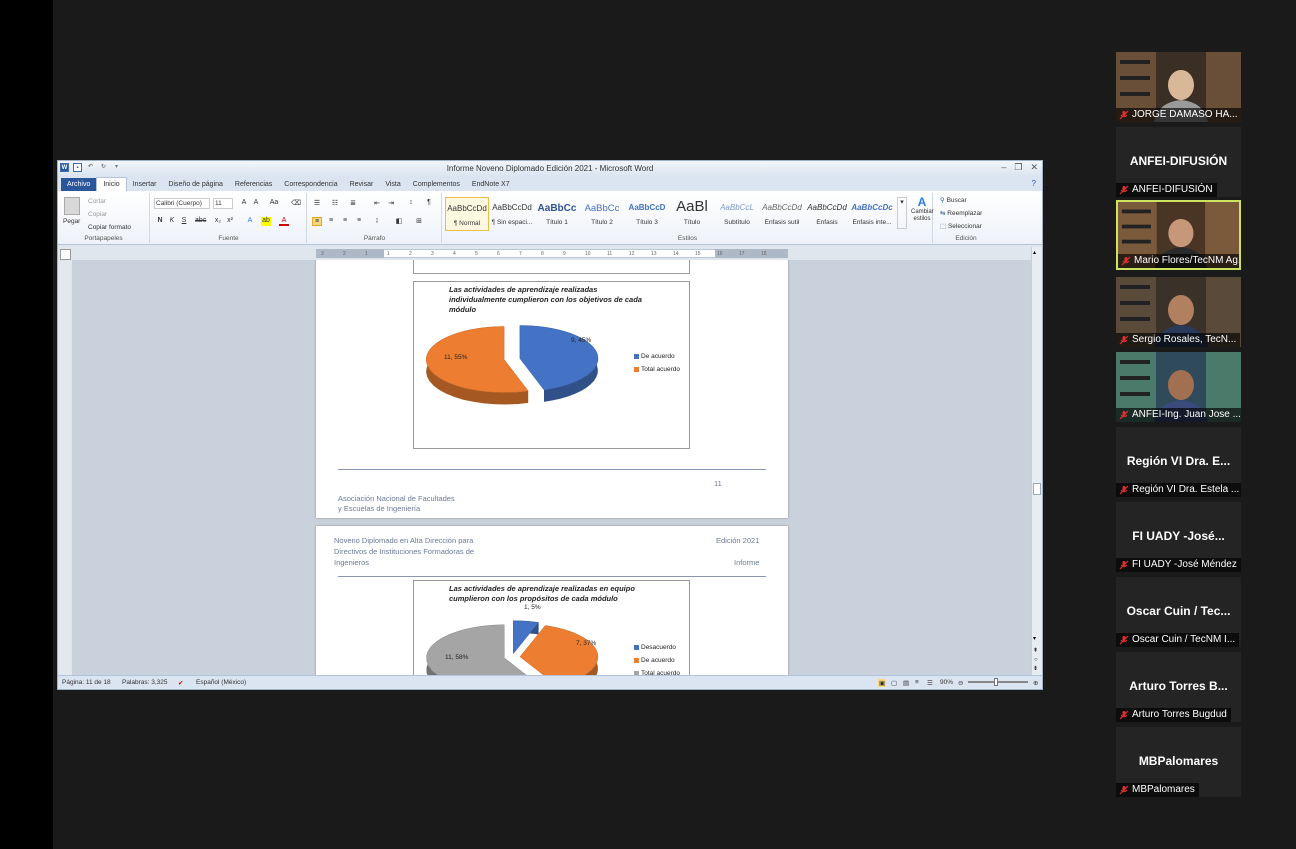 The image size is (1296, 849). Describe the element at coordinates (145, 184) in the screenshot. I see `tab-insertar: Insertar` at that location.